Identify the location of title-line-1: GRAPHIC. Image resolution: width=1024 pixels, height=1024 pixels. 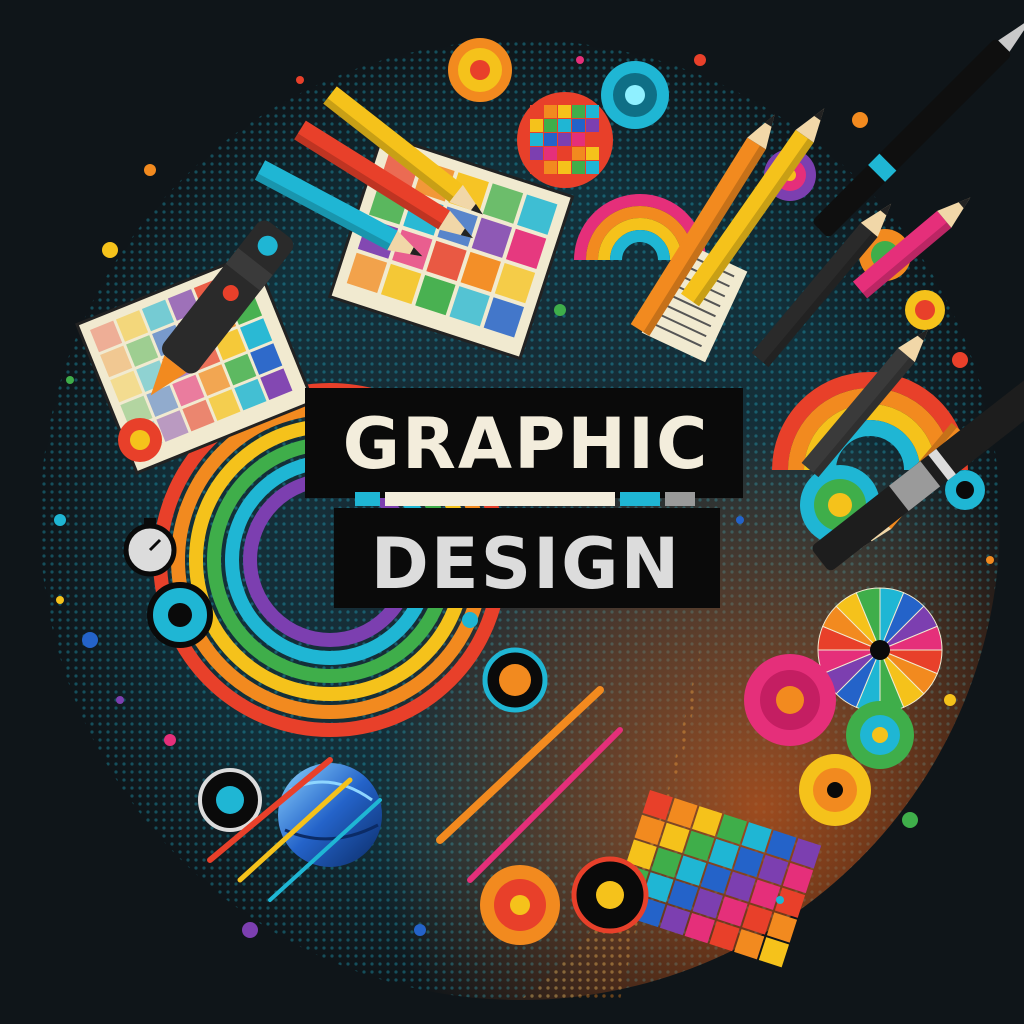
(526, 444).